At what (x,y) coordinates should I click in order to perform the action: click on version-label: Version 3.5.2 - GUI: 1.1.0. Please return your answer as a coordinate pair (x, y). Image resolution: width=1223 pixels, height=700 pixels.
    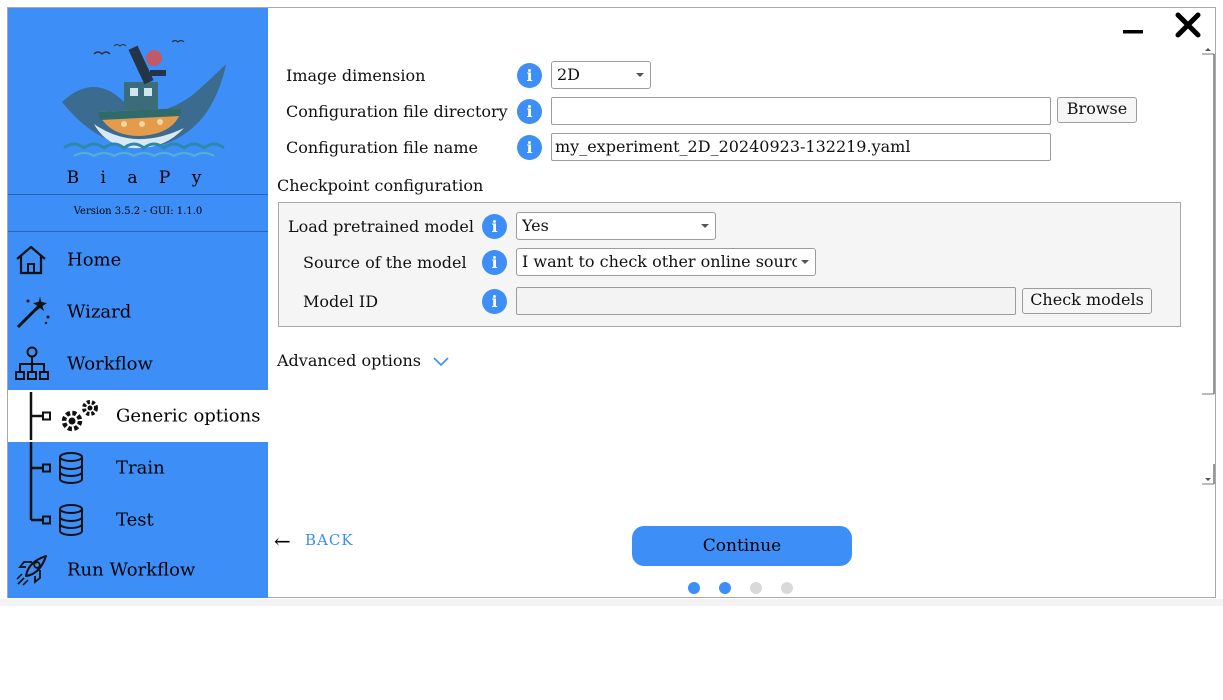
    Looking at the image, I should click on (138, 211).